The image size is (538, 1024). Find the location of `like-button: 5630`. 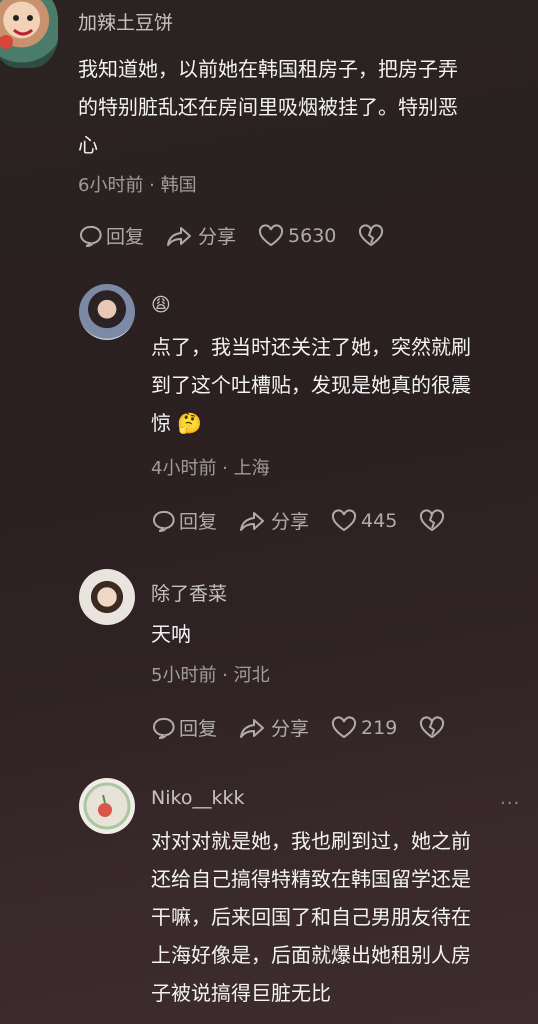

like-button: 5630 is located at coordinates (297, 235).